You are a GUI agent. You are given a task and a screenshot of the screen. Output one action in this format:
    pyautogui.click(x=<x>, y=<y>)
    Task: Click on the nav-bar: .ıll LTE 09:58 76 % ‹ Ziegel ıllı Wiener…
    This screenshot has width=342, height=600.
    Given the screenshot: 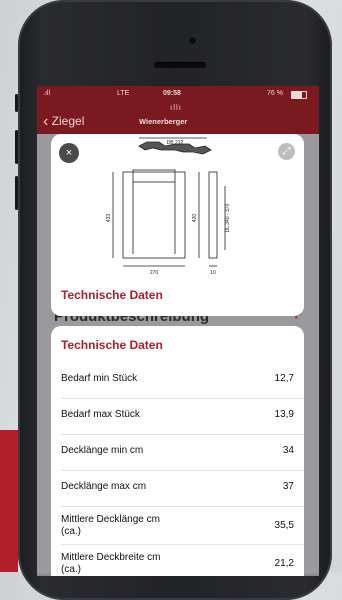 What is the action you would take?
    pyautogui.click(x=178, y=110)
    